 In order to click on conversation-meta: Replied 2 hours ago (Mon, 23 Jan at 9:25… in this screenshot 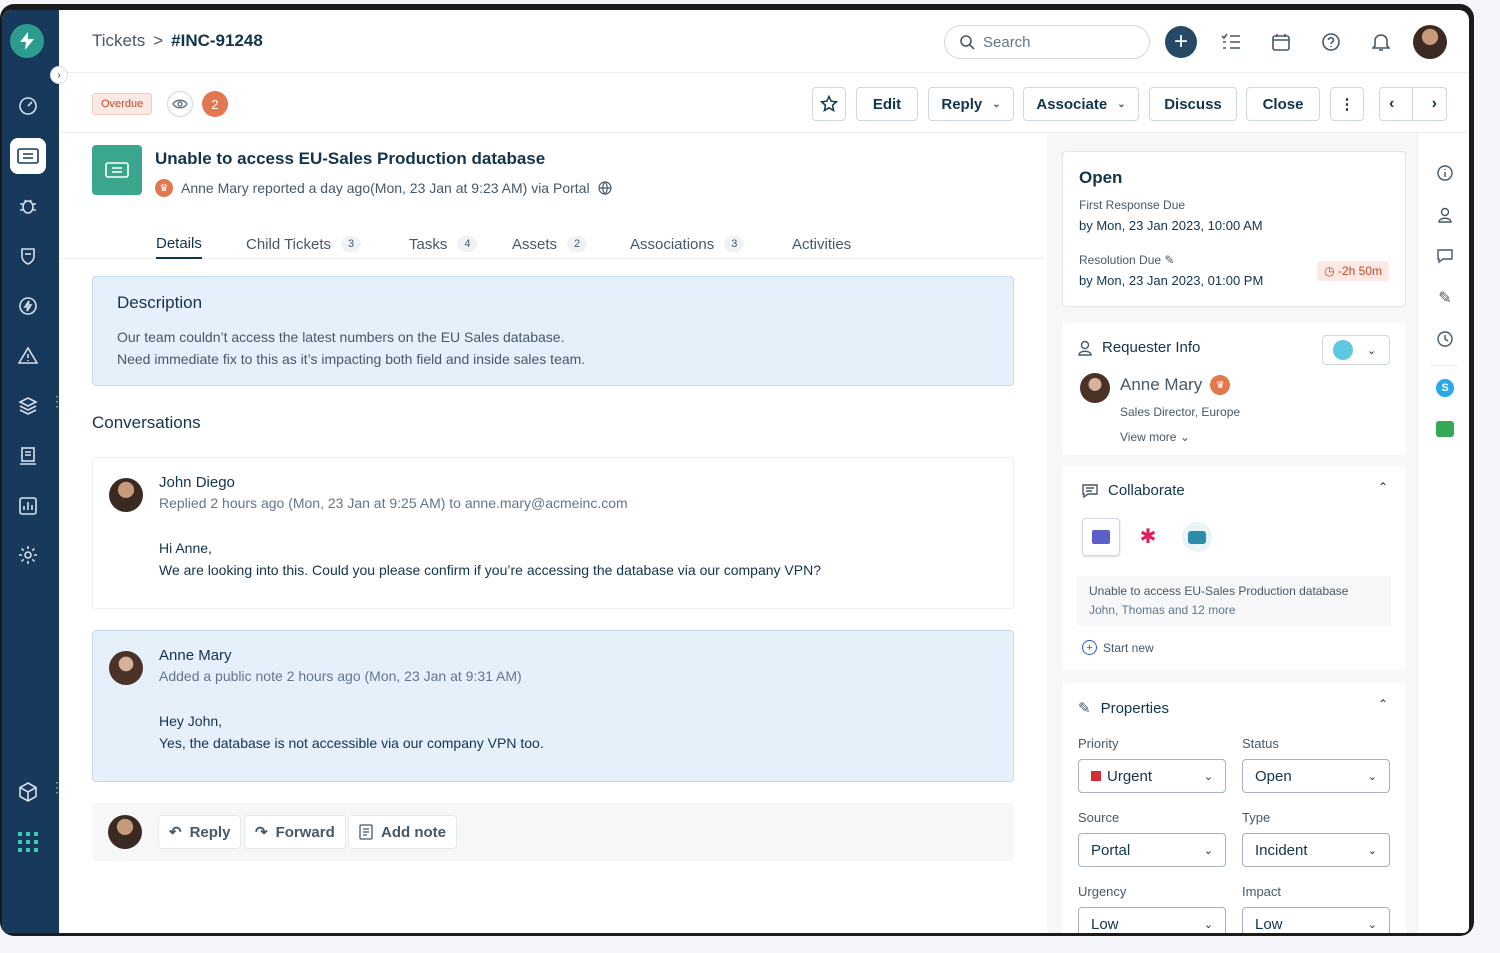, I will do `click(393, 503)`.